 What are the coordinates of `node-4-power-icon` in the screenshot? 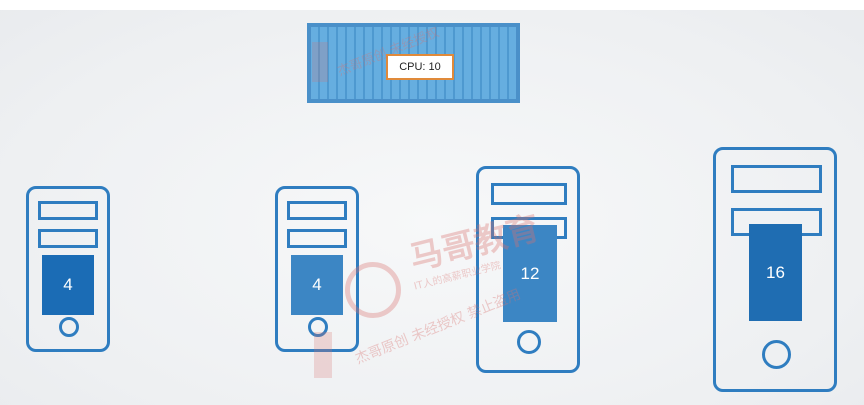 It's located at (776, 354).